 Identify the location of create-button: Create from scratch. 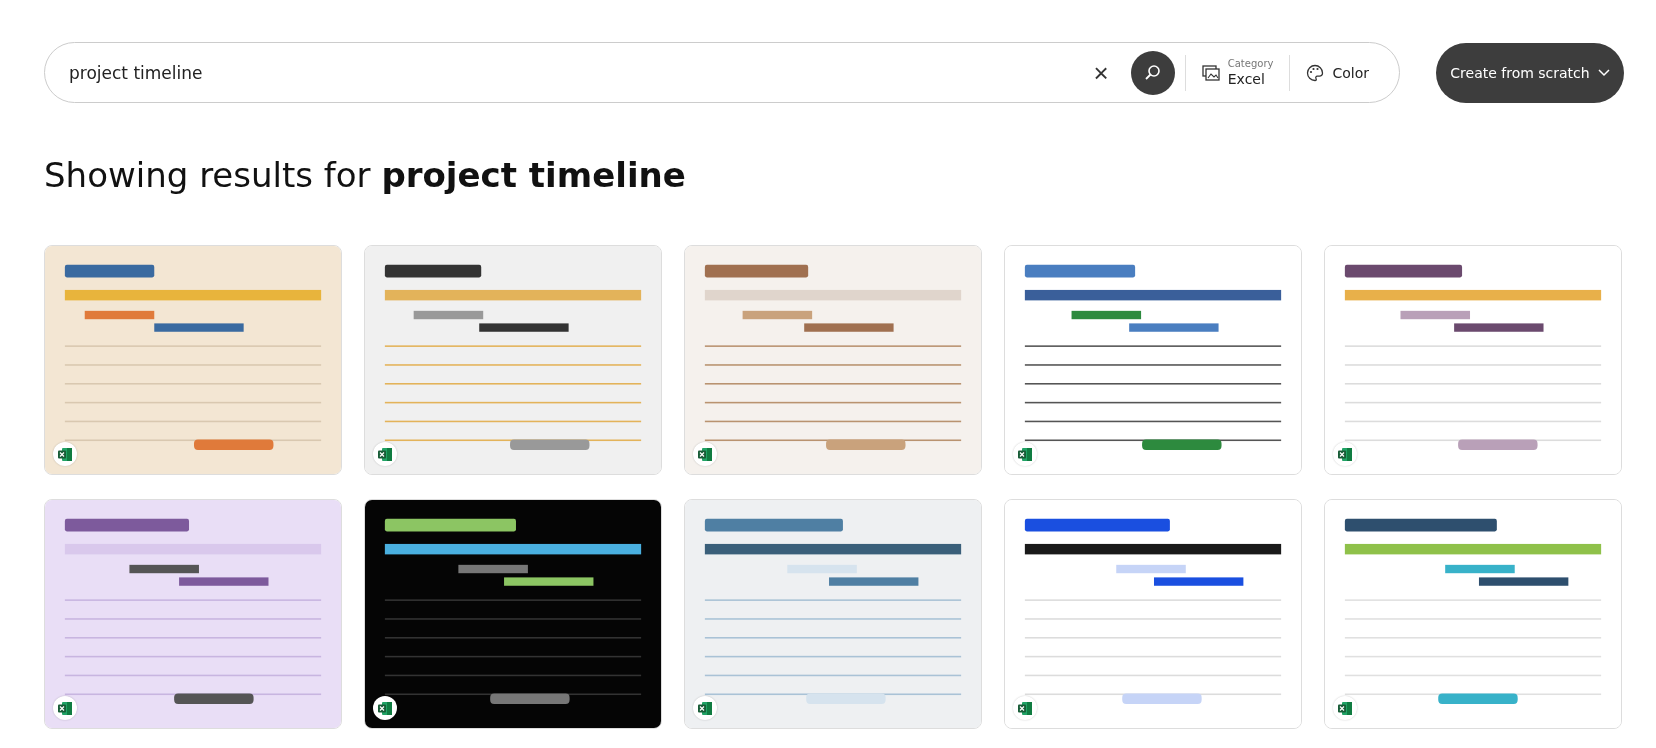
(1530, 72).